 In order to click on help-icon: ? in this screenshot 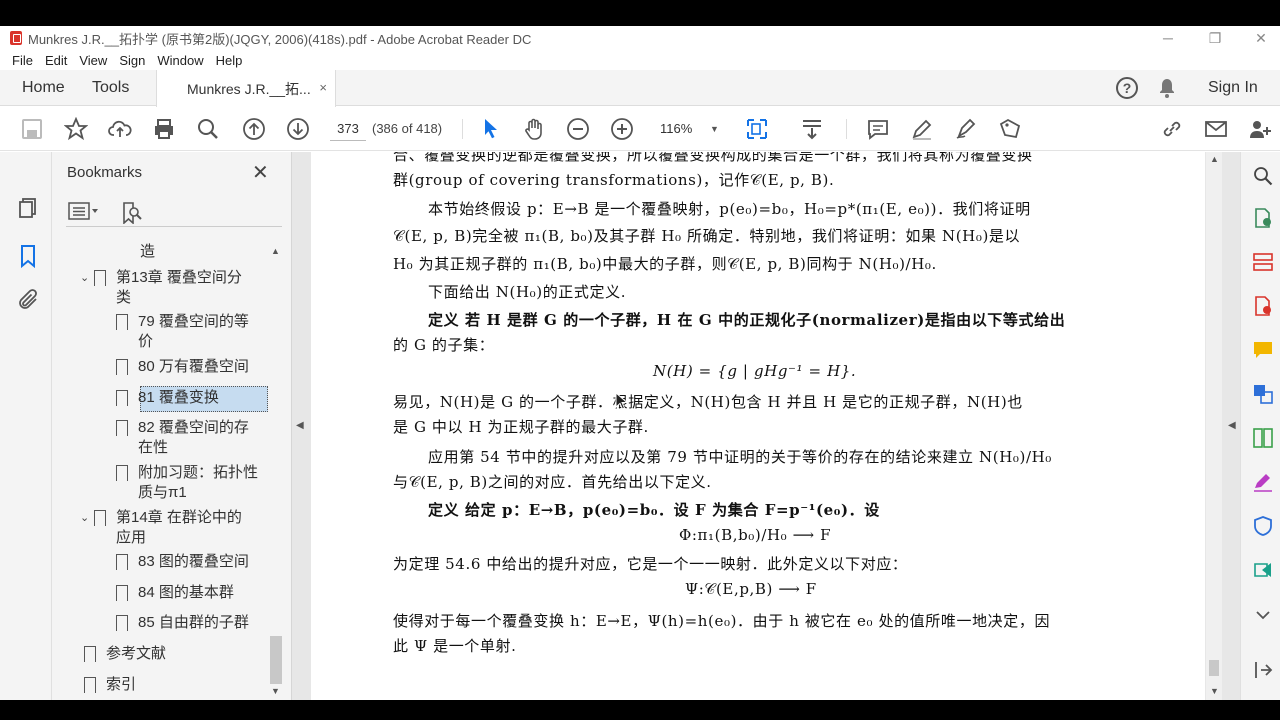, I will do `click(1127, 88)`.